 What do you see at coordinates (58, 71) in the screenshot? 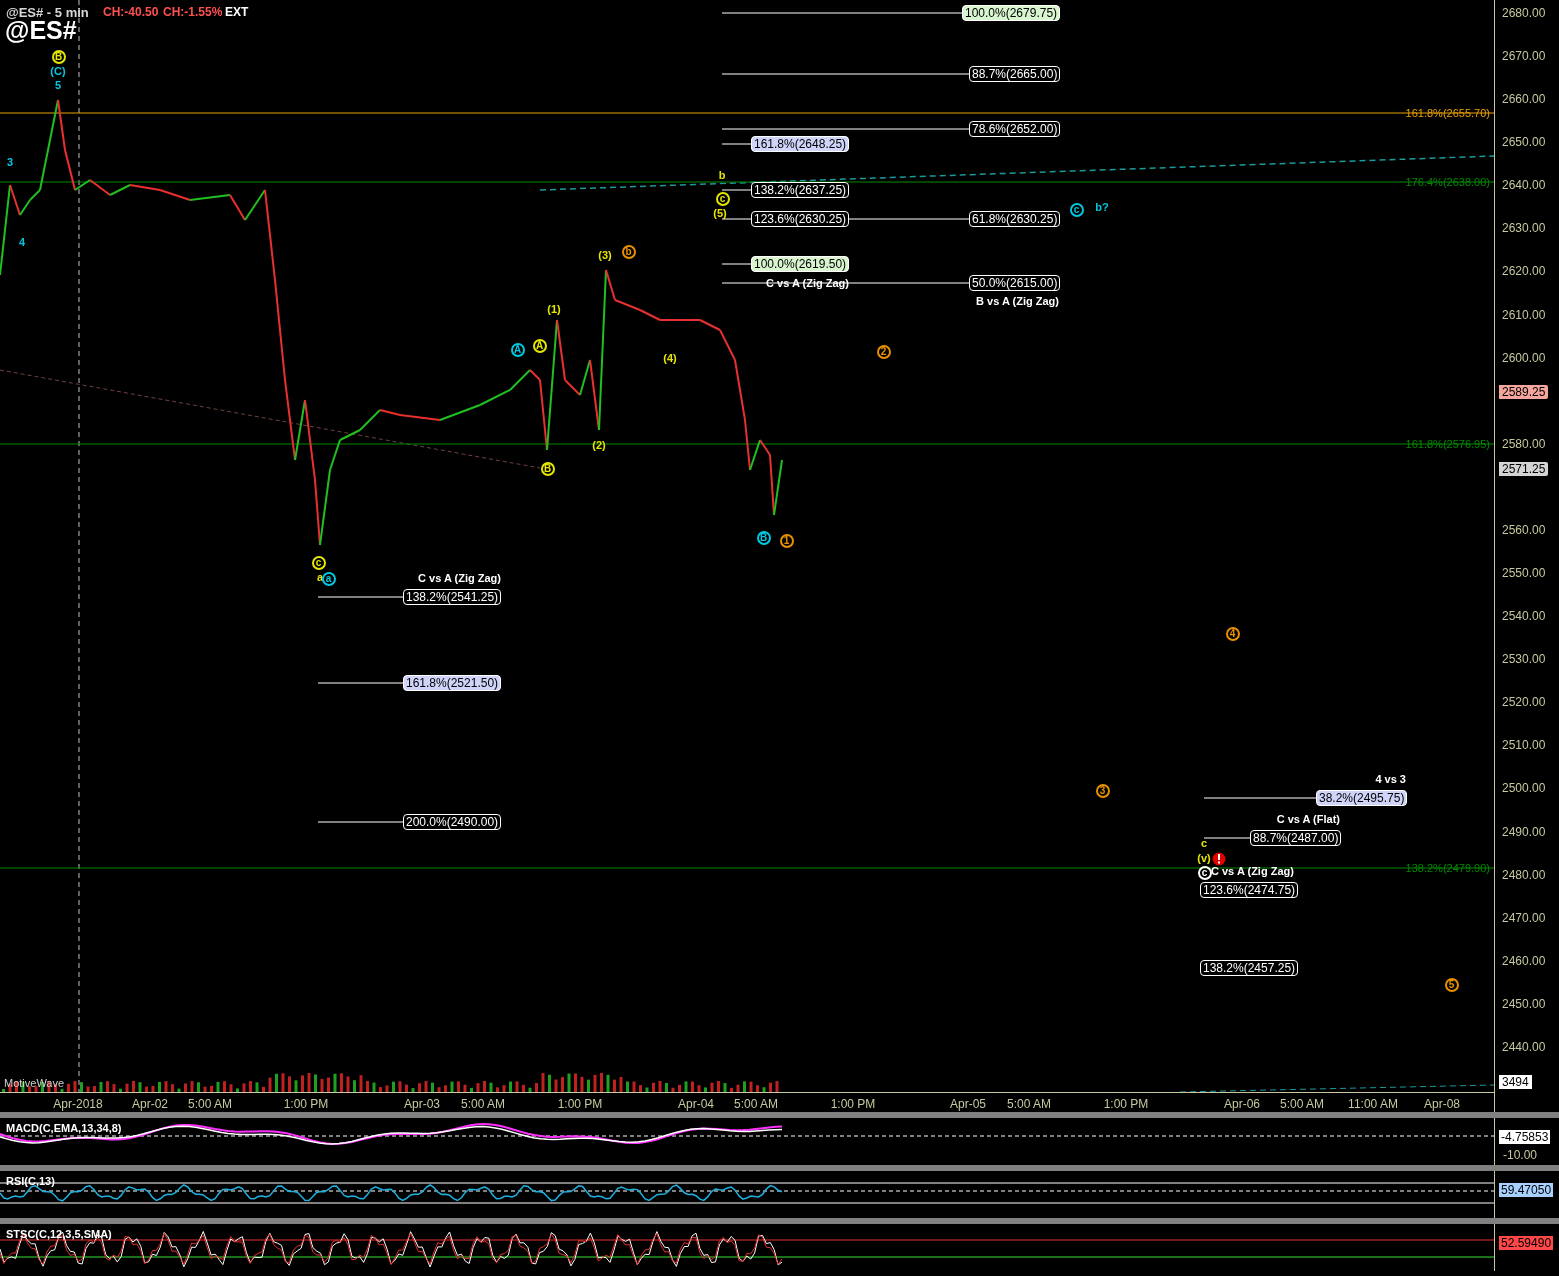
I see `wave-label: (C)` at bounding box center [58, 71].